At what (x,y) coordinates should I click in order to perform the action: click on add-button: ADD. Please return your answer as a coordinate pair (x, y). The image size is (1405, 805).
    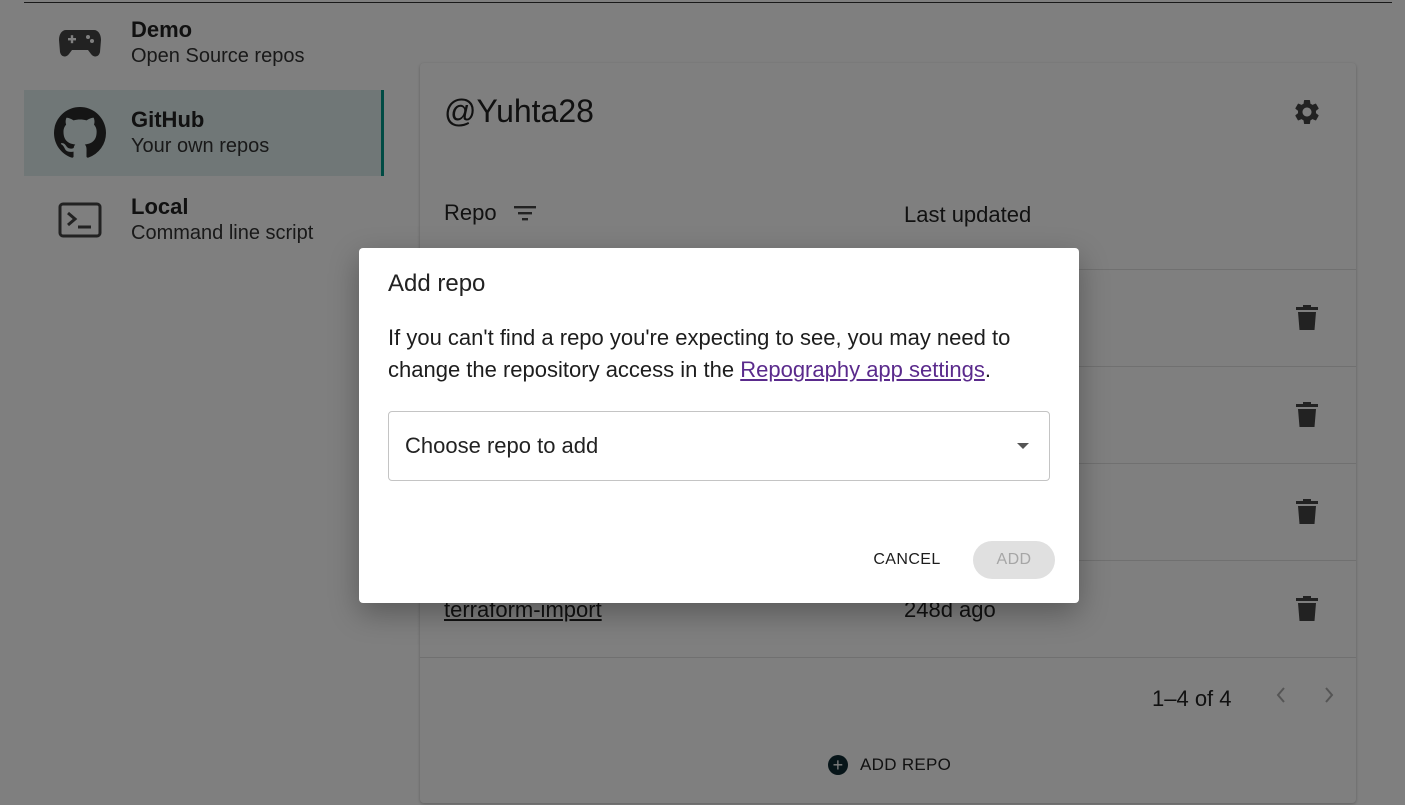
    Looking at the image, I should click on (1014, 560).